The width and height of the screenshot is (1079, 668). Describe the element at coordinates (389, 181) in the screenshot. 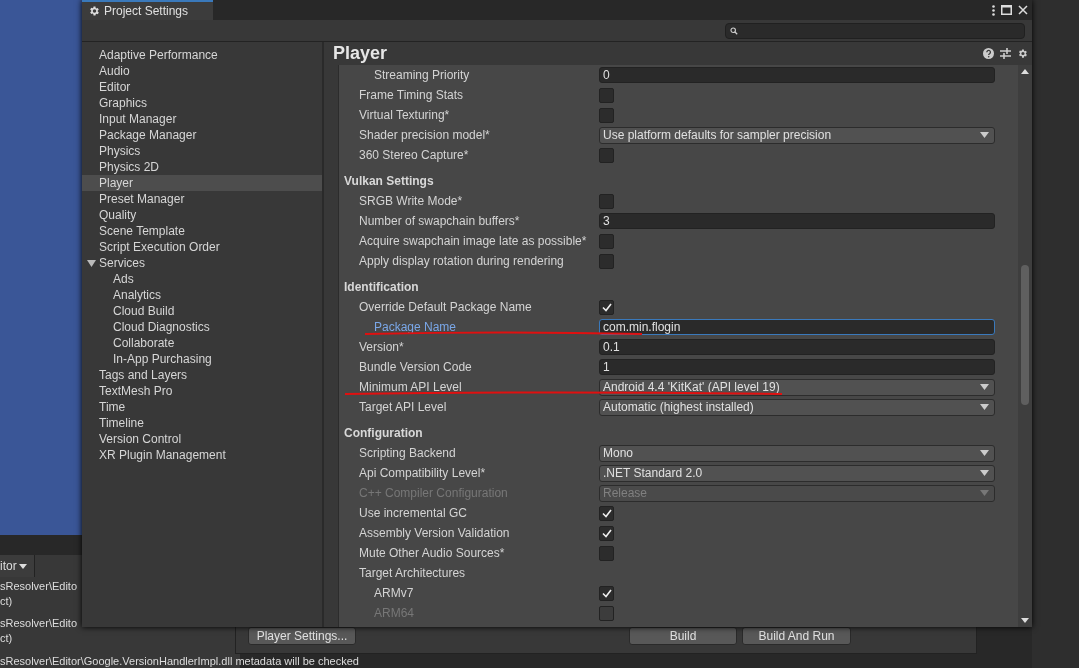

I see `section-header: Vulkan Settings` at that location.